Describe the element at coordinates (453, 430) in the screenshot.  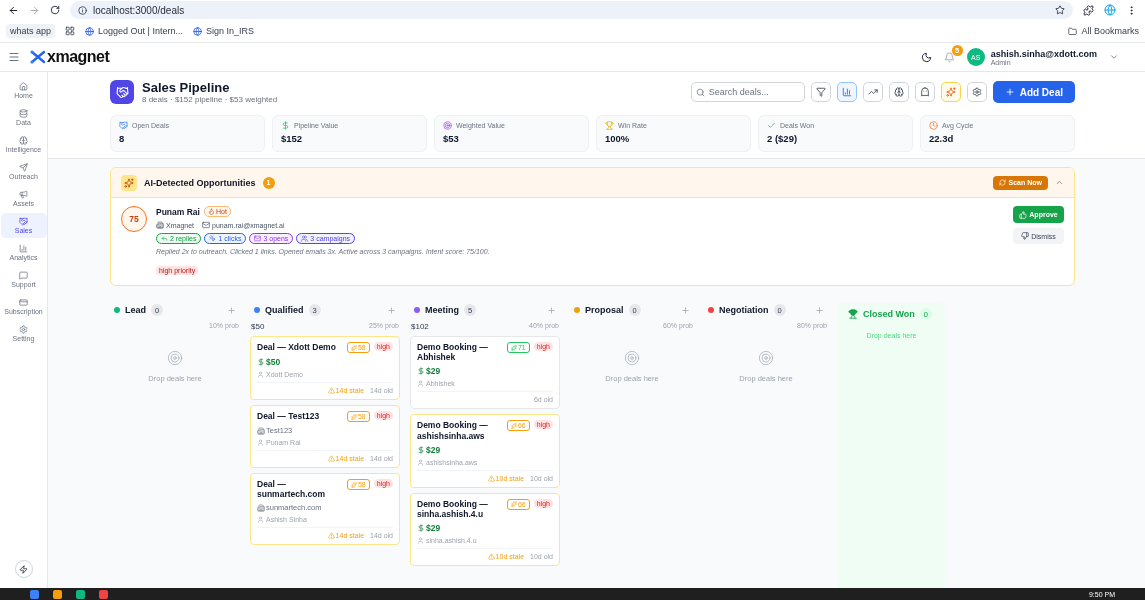
I see `deal-title: Demo Booking — ashishsinha.aws` at that location.